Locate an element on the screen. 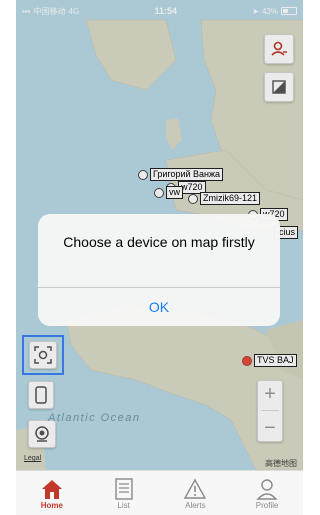 This screenshot has width=320, height=515. tab-home: Home is located at coordinates (52, 493).